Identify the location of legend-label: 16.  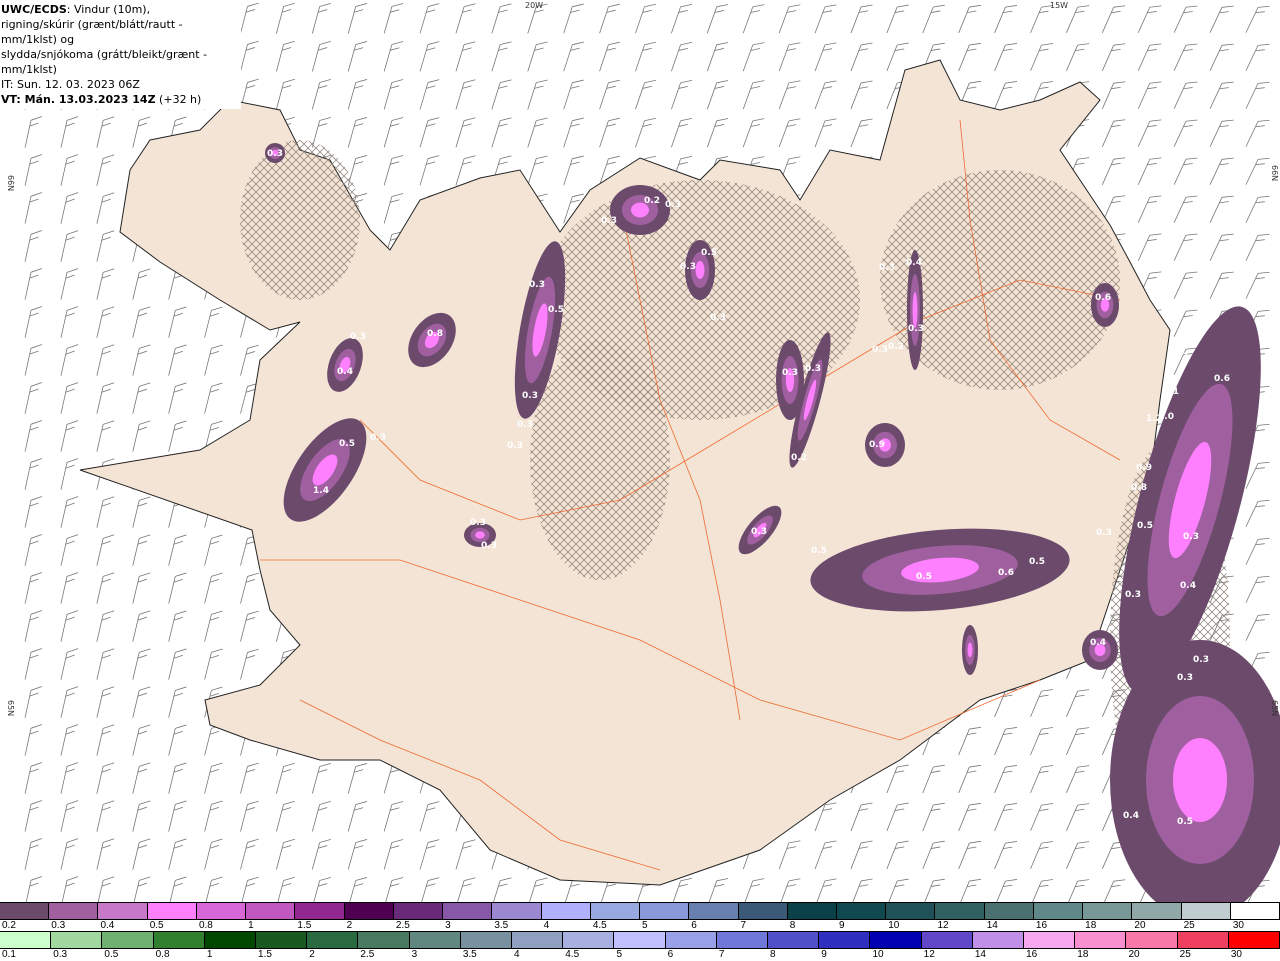
(1032, 954).